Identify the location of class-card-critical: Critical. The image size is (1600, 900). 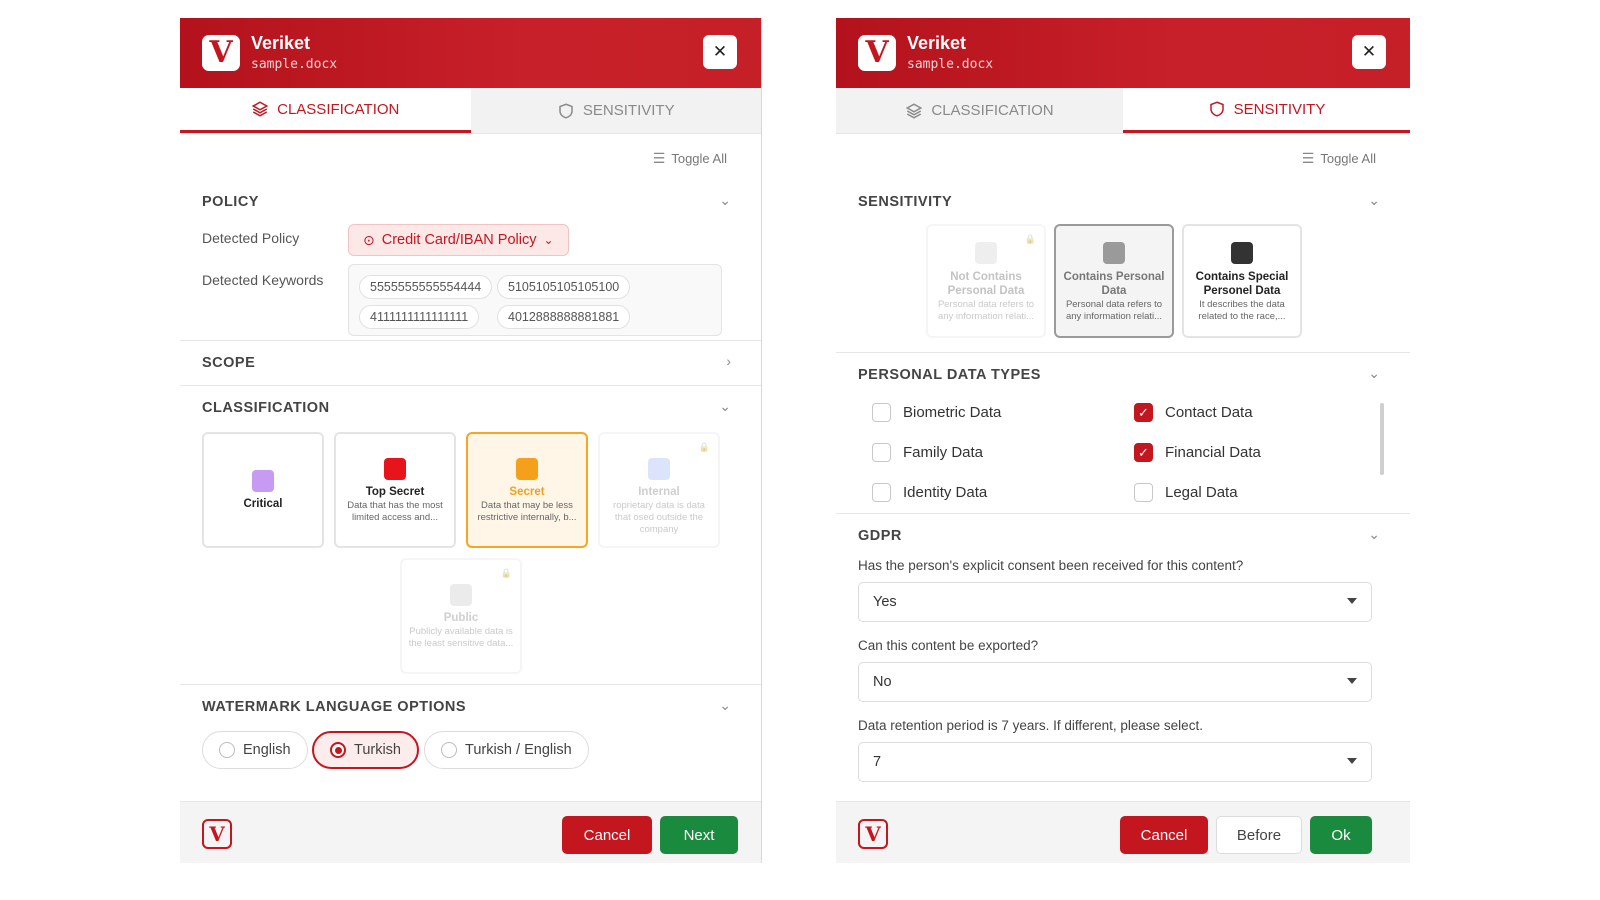
(263, 490).